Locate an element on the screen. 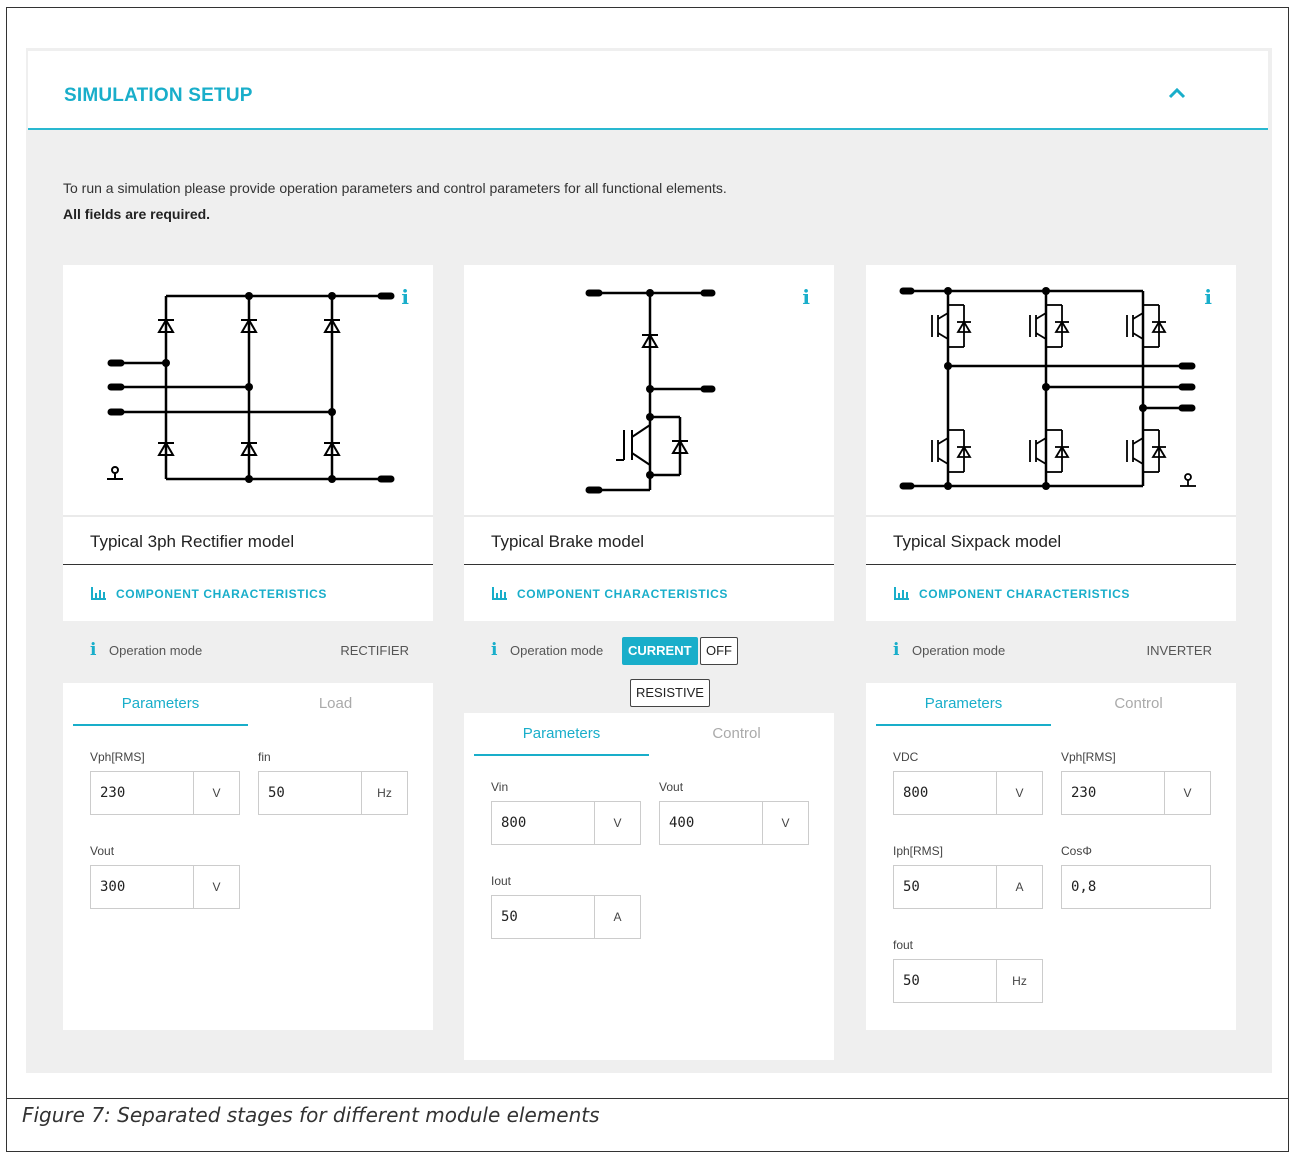 The height and width of the screenshot is (1155, 1292). sixpack-tabs: Parameters Control is located at coordinates (1051, 707).